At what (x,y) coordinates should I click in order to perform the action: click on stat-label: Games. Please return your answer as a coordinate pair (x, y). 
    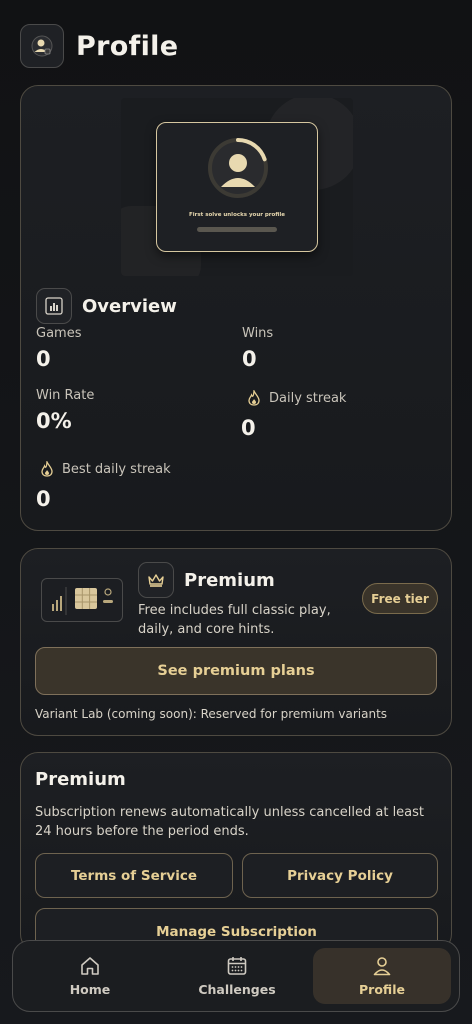
    Looking at the image, I should click on (59, 333).